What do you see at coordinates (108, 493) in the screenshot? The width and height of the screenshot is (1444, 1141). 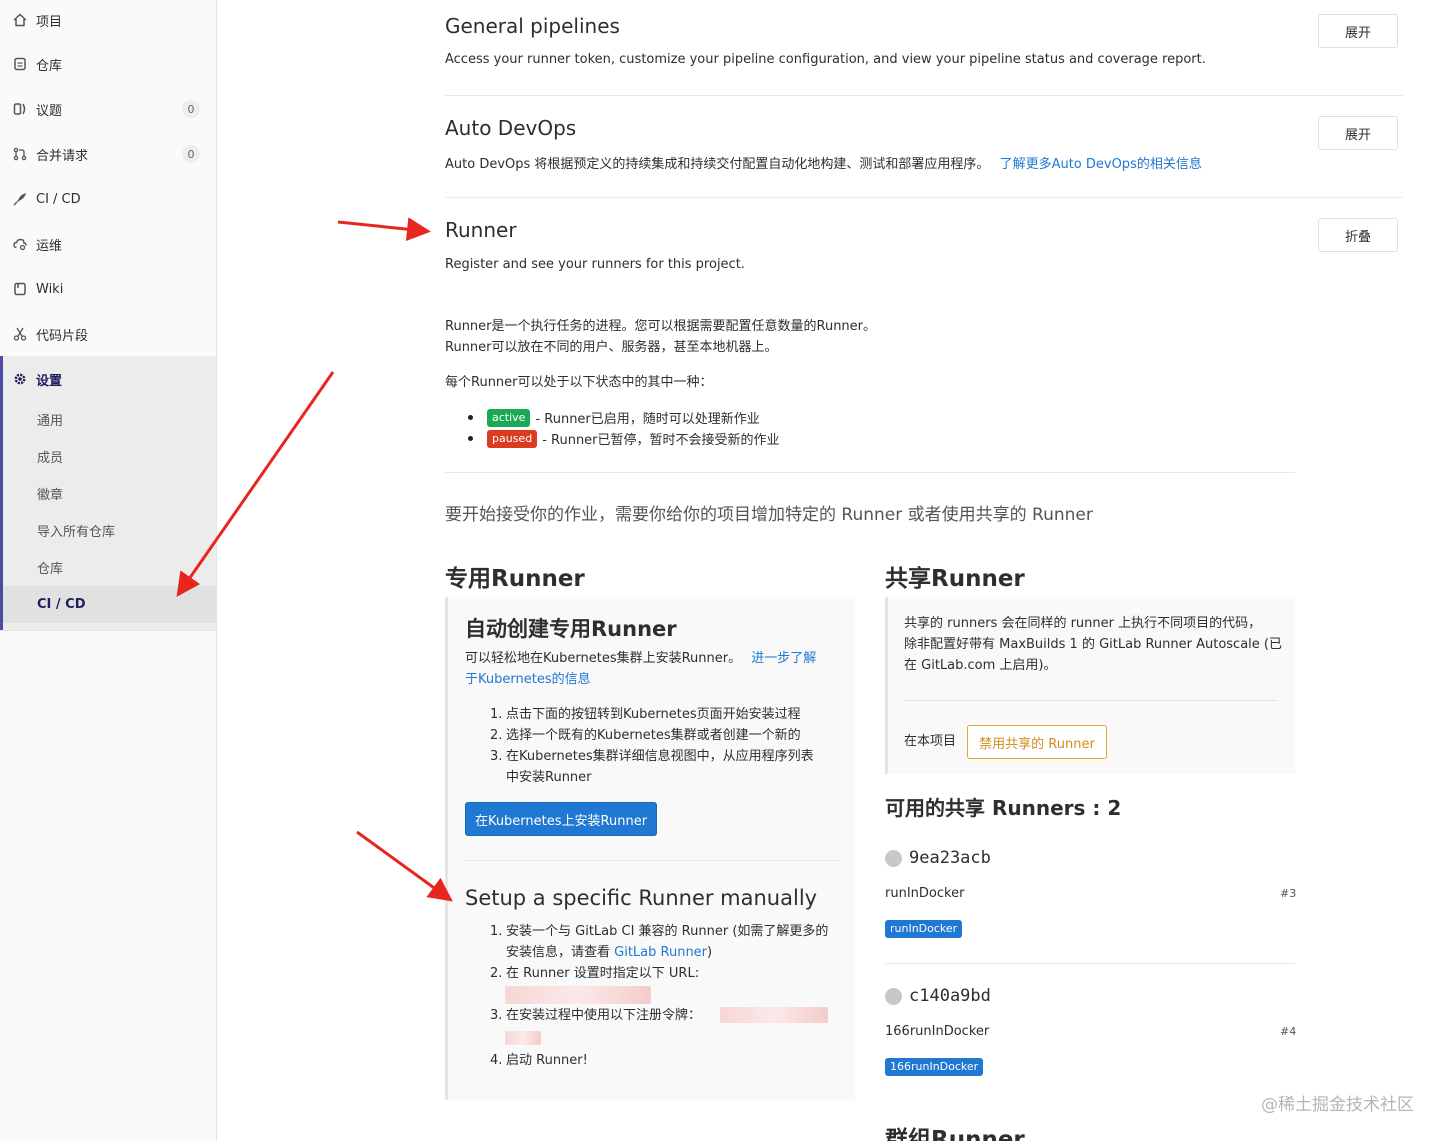 I see `sidebar-subitem-badges: 徽章` at bounding box center [108, 493].